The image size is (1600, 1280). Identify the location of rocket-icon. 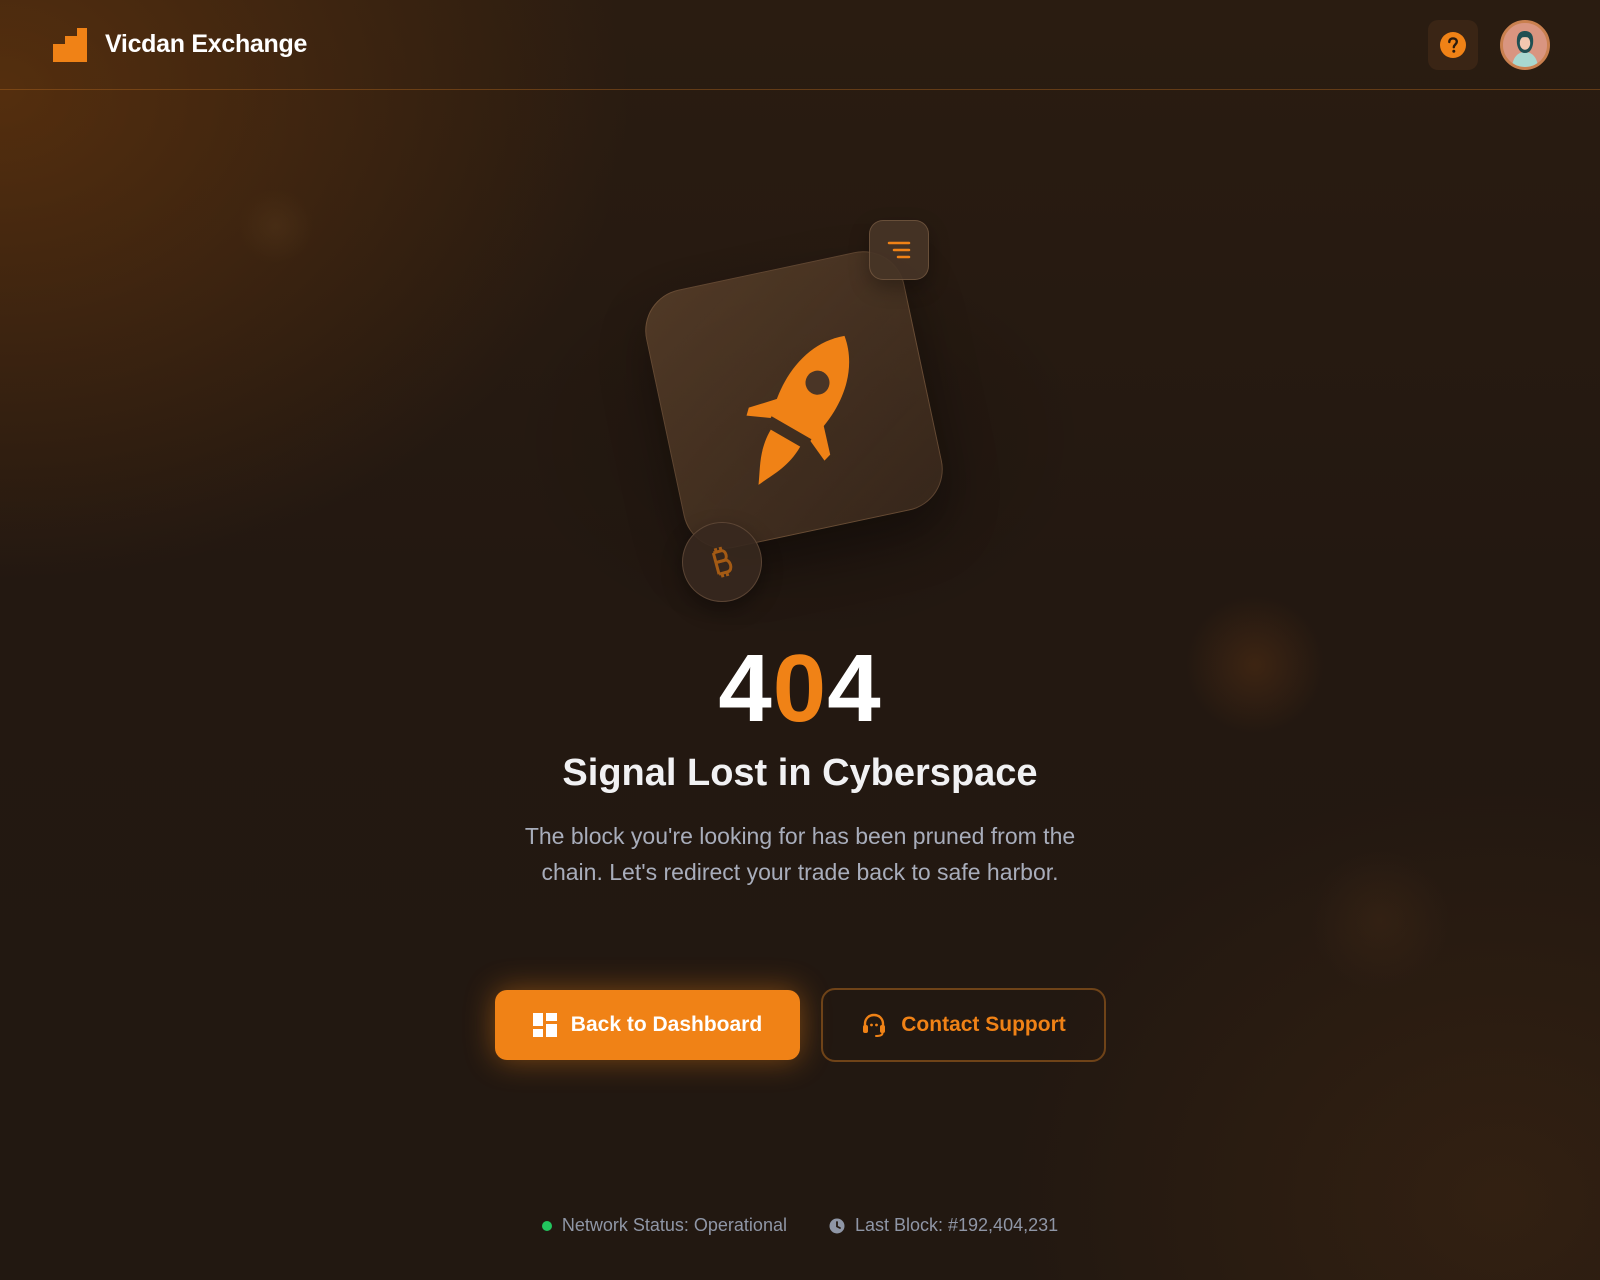
(798, 410).